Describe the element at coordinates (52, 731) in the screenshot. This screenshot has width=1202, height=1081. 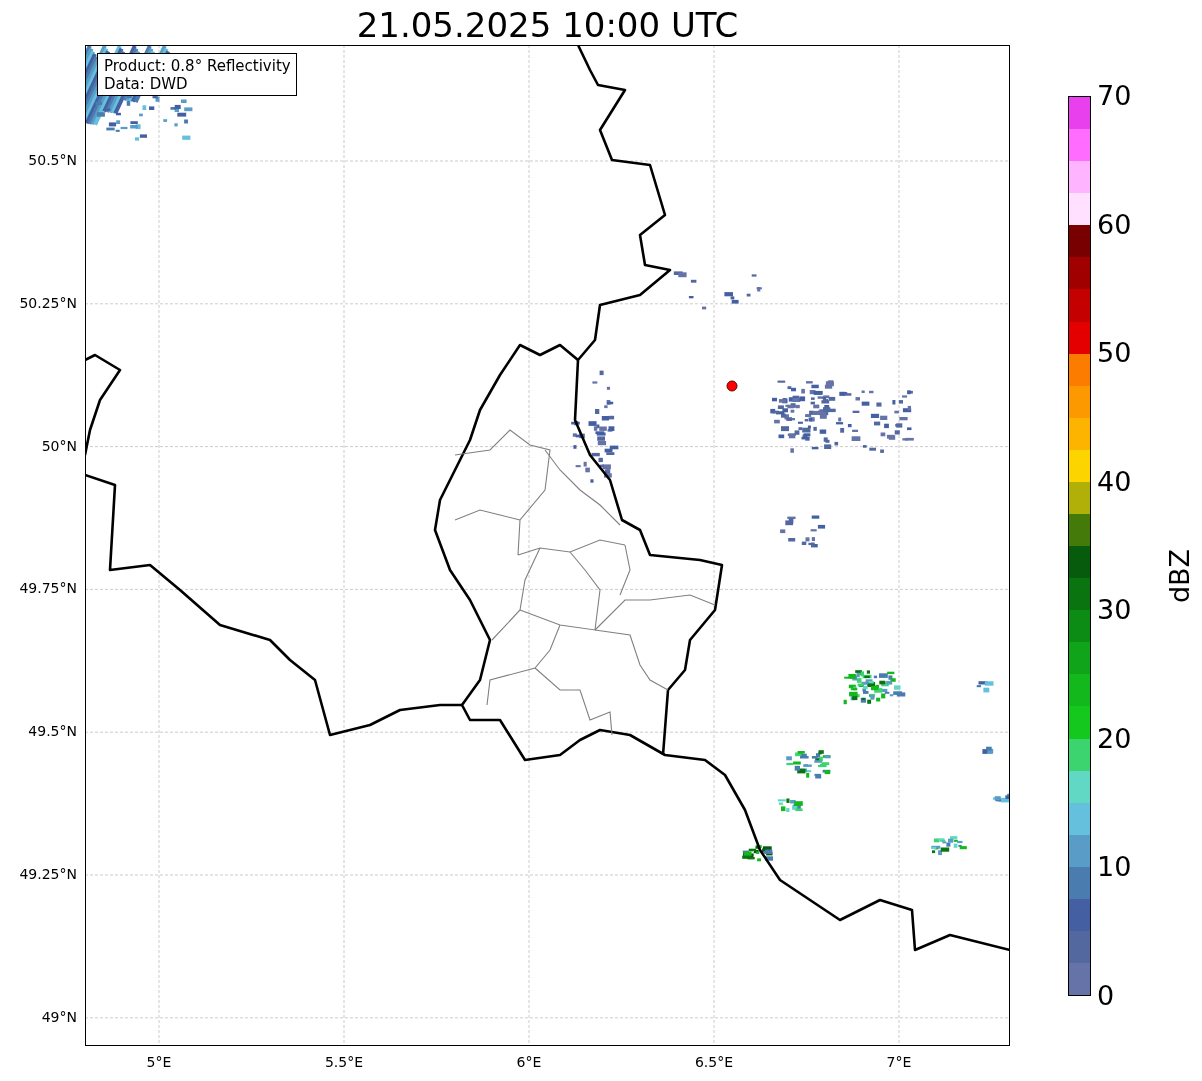
I see `axis-tick-label: 49.5°N` at that location.